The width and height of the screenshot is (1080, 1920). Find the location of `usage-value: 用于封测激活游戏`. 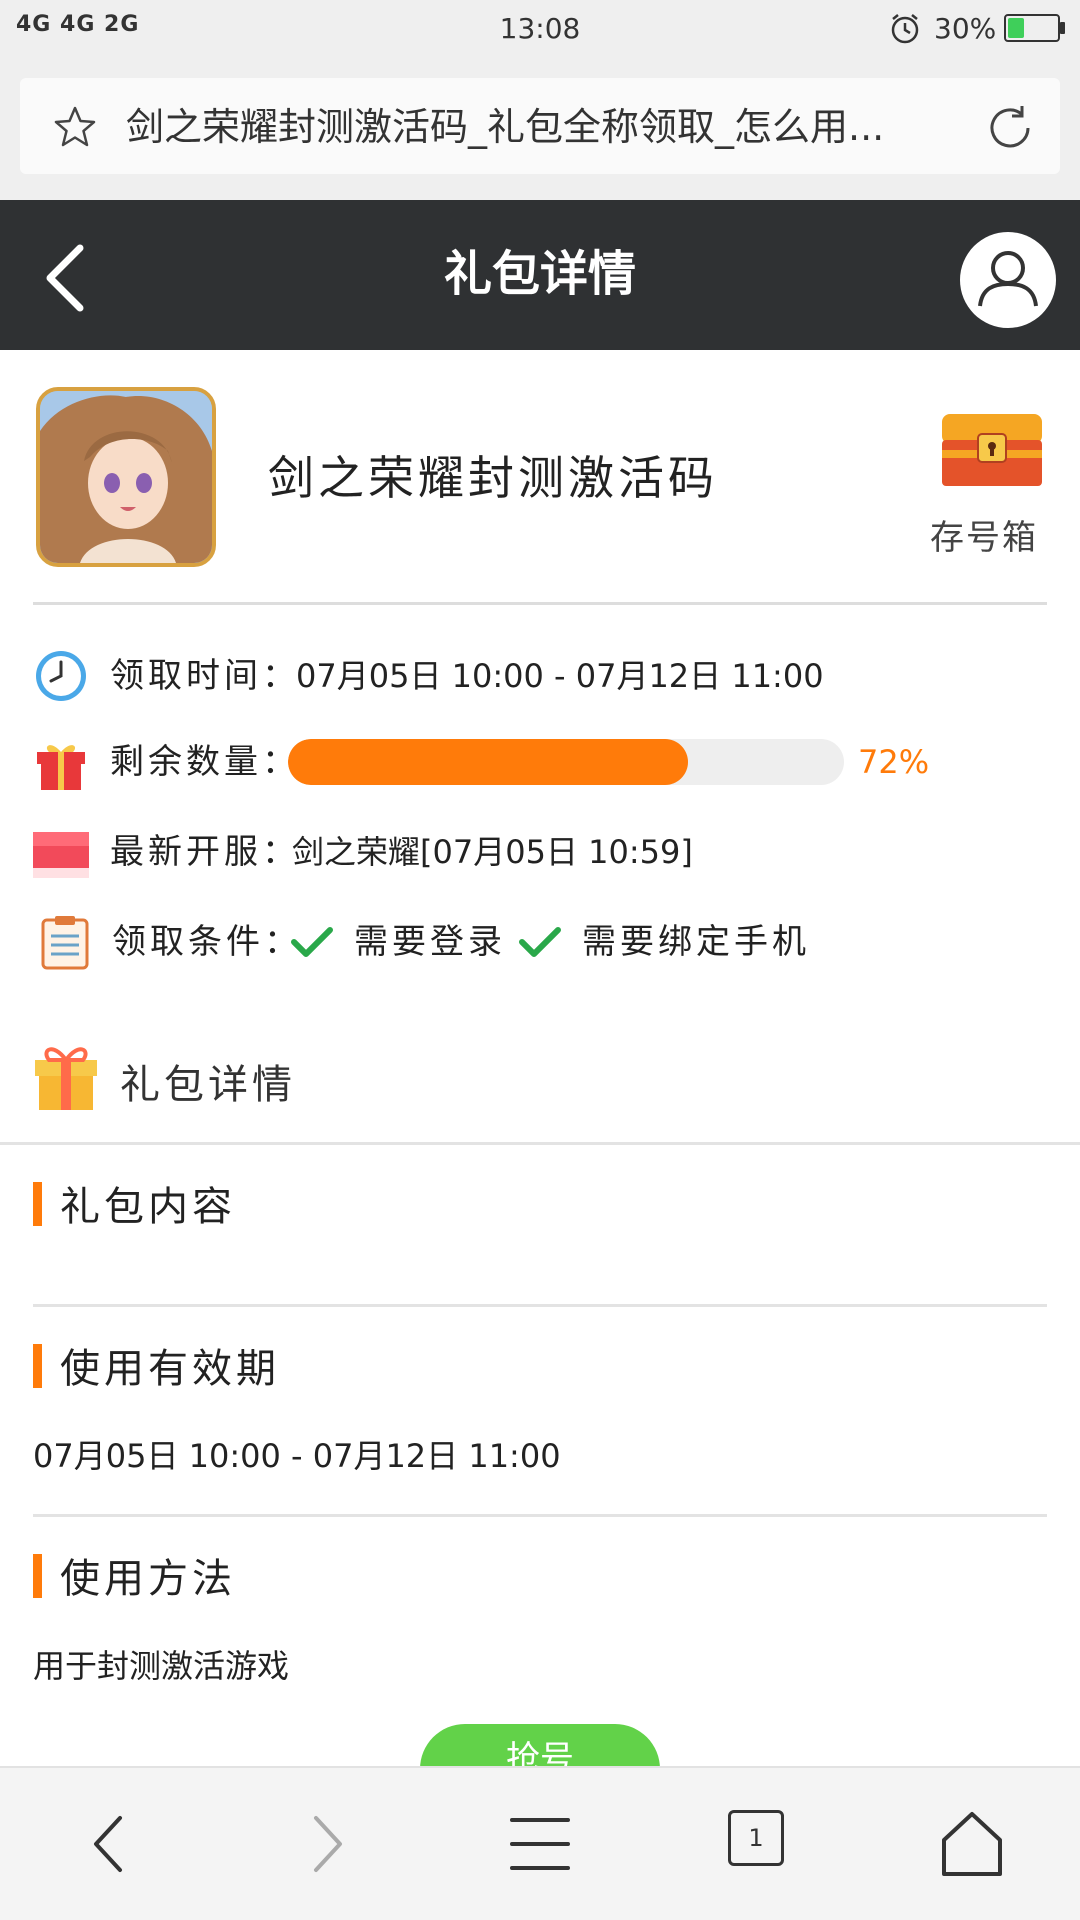

usage-value: 用于封测激活游戏 is located at coordinates (161, 1666).